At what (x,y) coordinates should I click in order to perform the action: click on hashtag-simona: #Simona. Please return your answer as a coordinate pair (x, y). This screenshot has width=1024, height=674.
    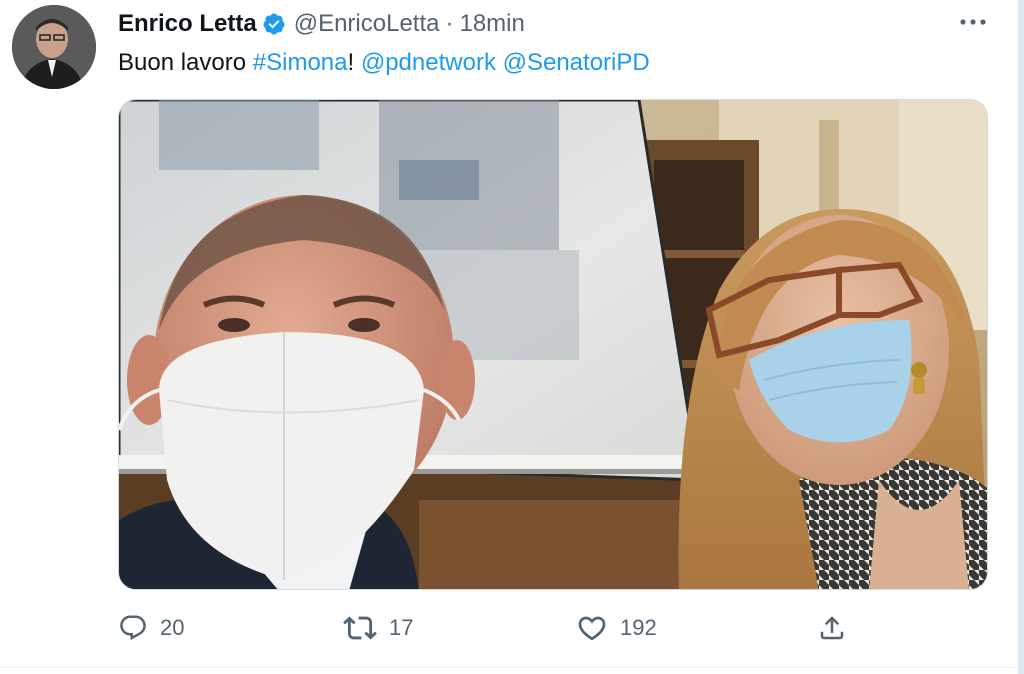
    Looking at the image, I should click on (300, 62).